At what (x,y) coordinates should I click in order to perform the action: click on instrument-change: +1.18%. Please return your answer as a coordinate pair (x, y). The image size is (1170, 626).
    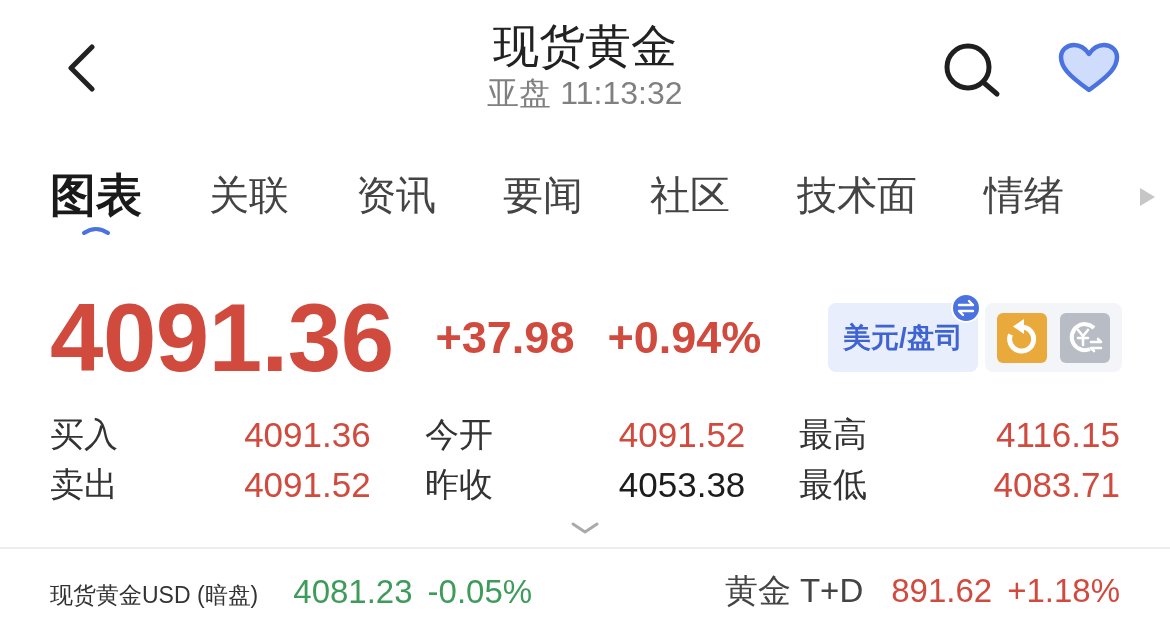
    Looking at the image, I should click on (1063, 591).